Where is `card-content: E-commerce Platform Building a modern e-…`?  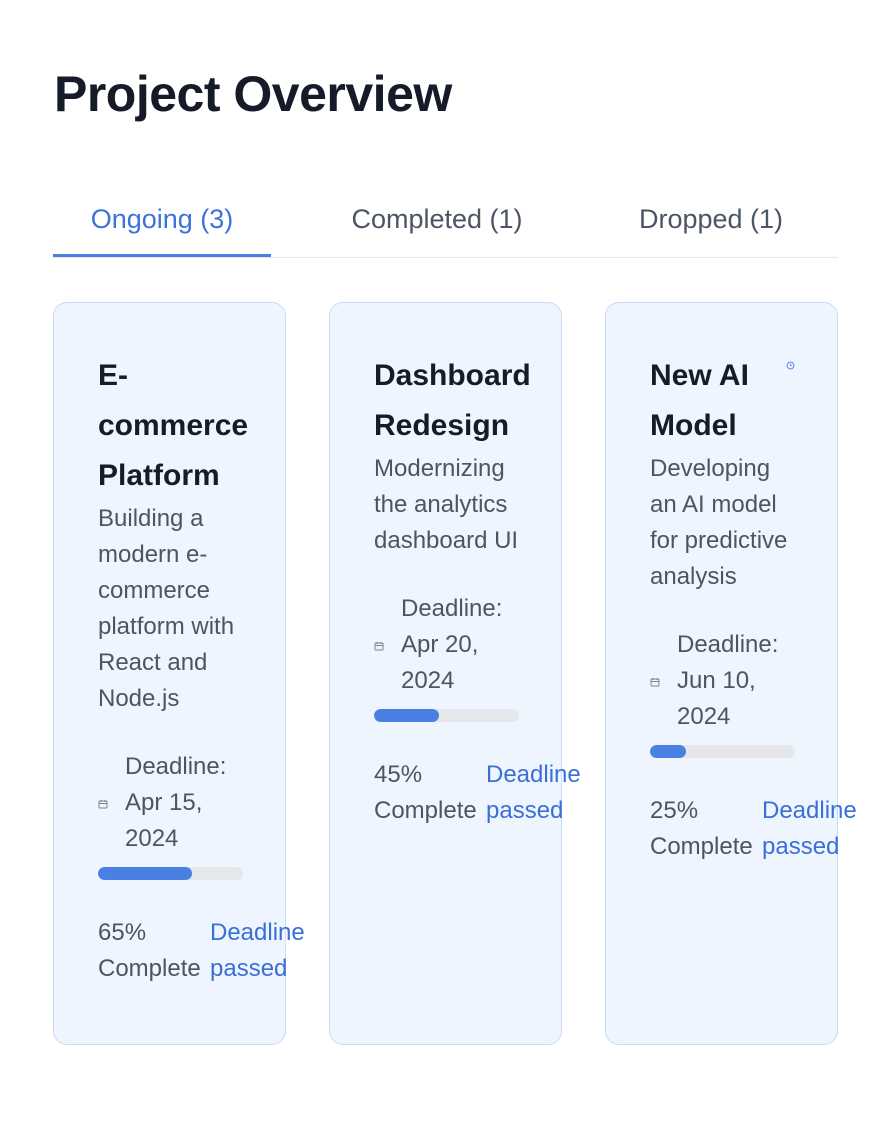
card-content: E-commerce Platform Building a modern e-… is located at coordinates (201, 669).